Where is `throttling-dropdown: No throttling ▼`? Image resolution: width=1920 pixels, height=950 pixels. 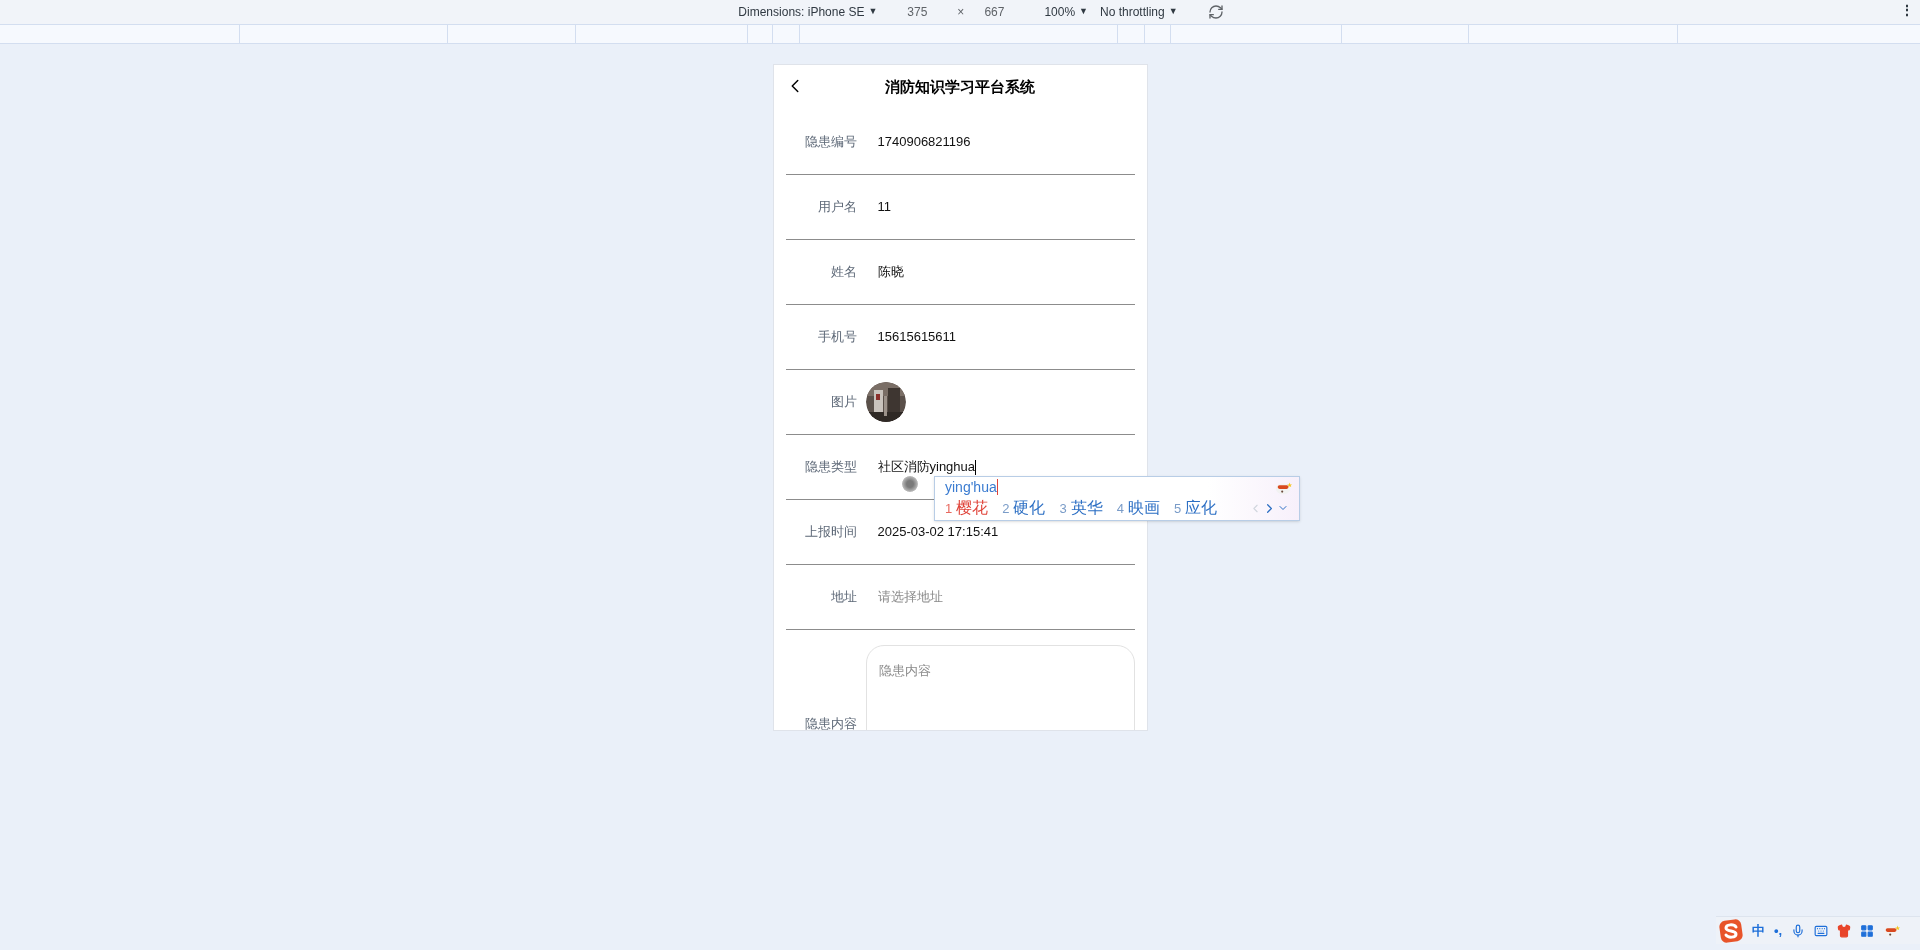 throttling-dropdown: No throttling ▼ is located at coordinates (1139, 12).